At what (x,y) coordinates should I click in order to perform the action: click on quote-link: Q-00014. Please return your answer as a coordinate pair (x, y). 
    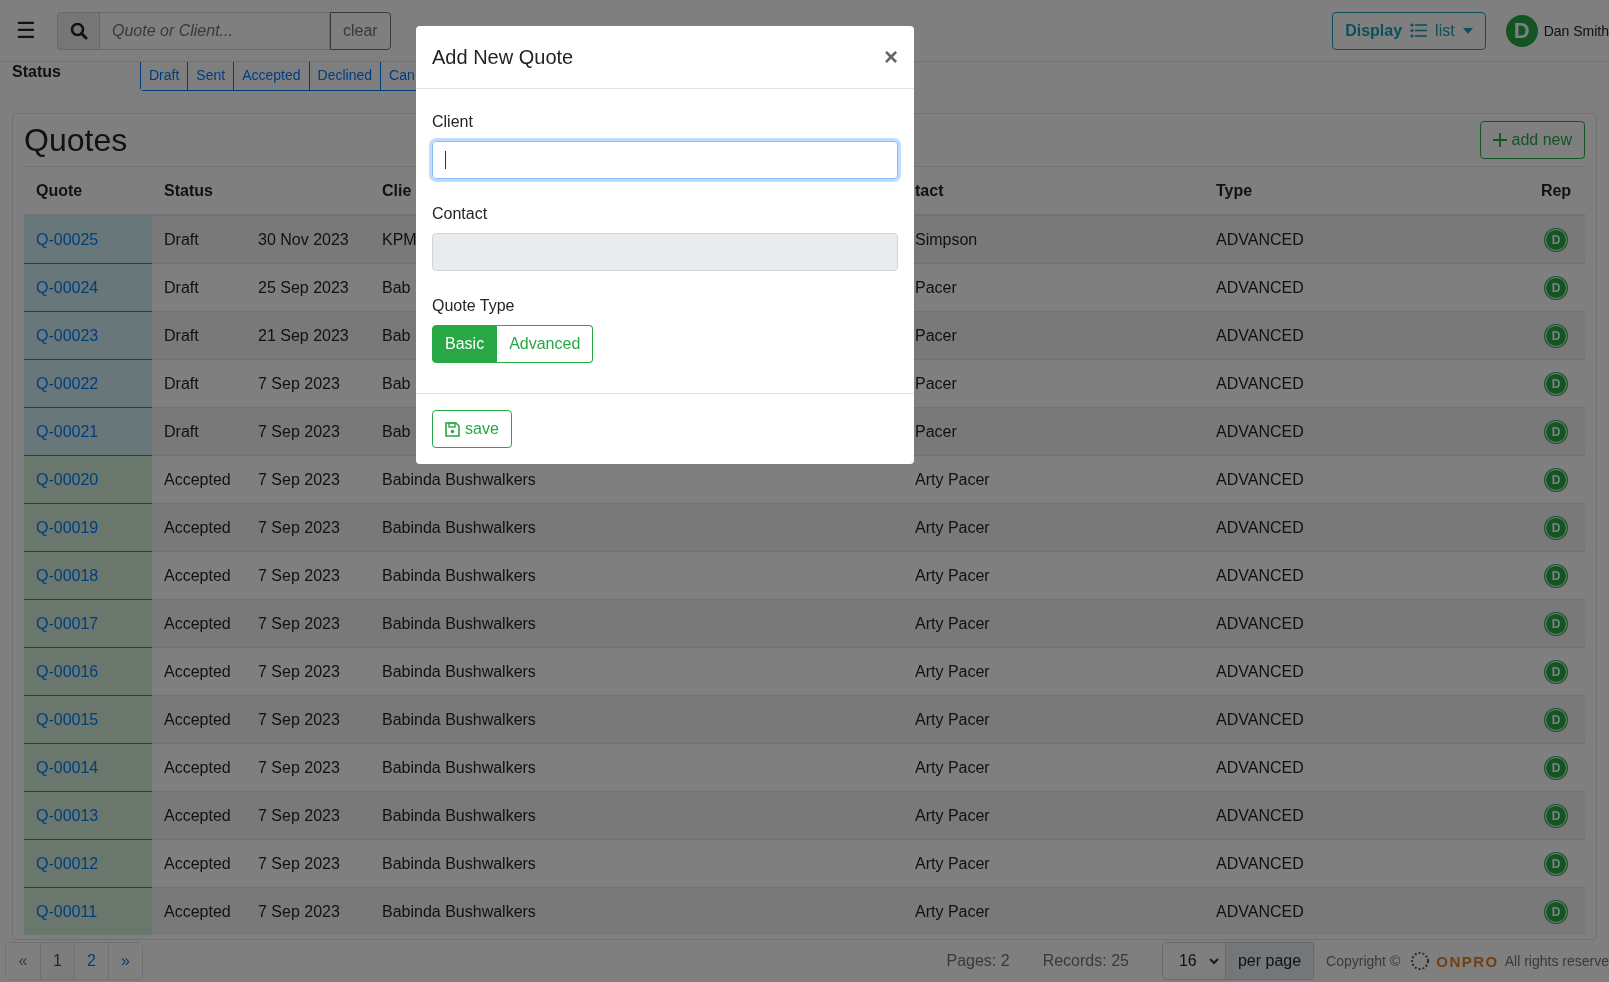
    Looking at the image, I should click on (67, 767).